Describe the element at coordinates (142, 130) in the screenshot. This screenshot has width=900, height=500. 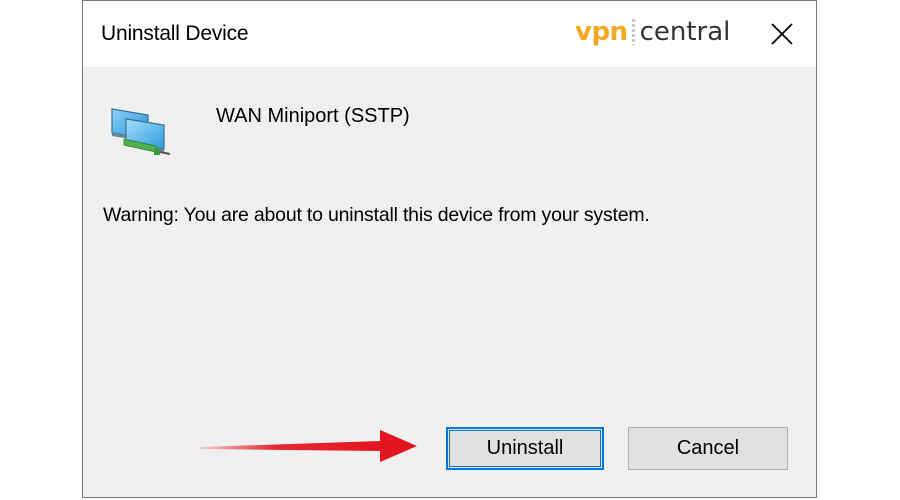
I see `network-adapter-icon` at that location.